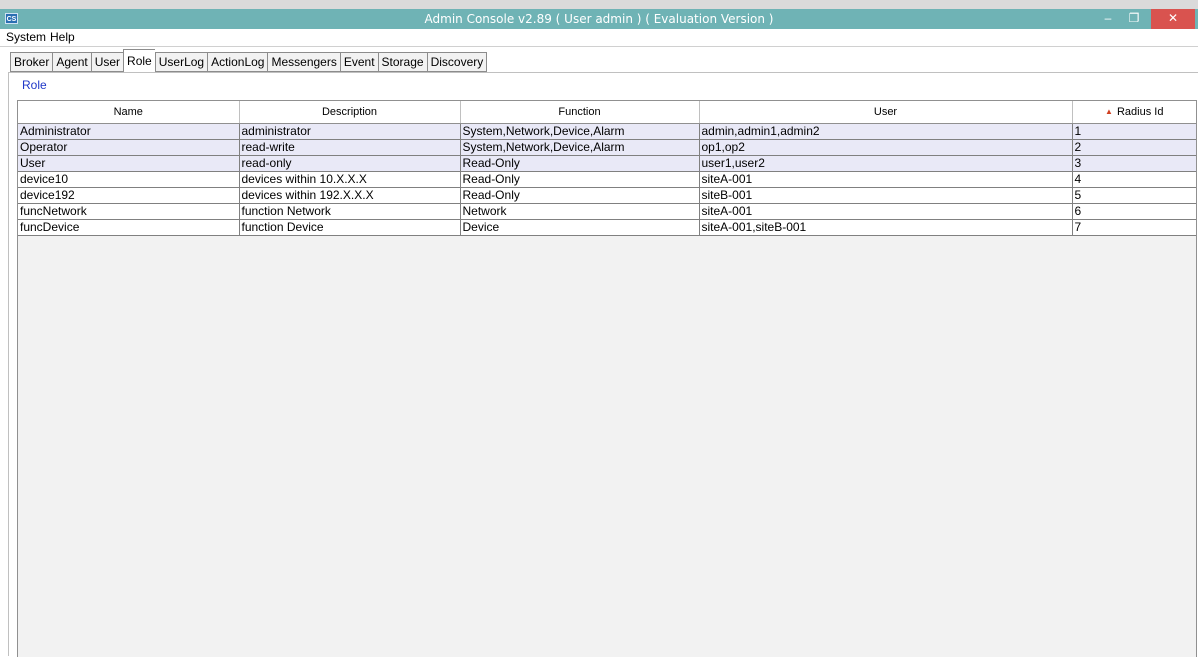 This screenshot has height=657, width=1198. Describe the element at coordinates (129, 163) in the screenshot. I see `cell-name: User` at that location.